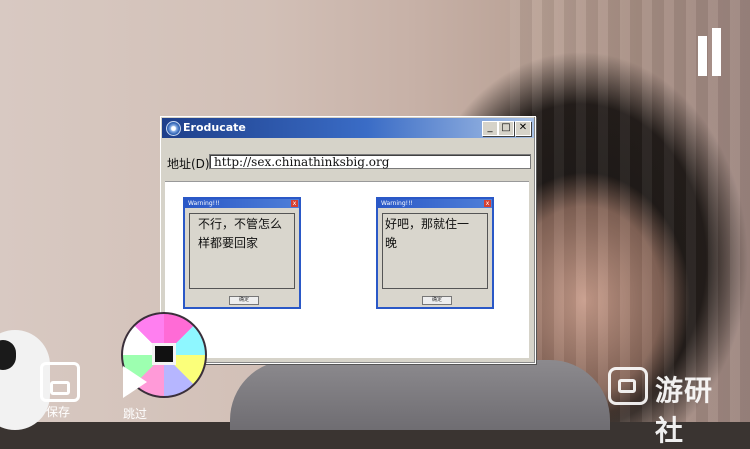 This screenshot has height=449, width=750. I want to click on dialog-choice-text: 不行，不管怎么样都要回家, so click(242, 251).